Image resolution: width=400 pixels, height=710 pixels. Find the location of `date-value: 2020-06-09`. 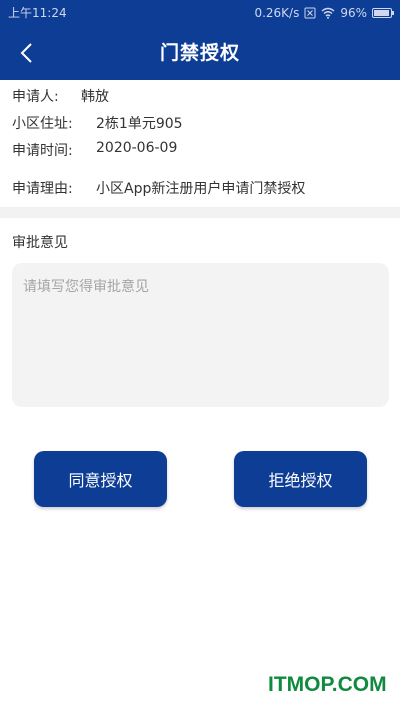

date-value: 2020-06-09 is located at coordinates (137, 148).